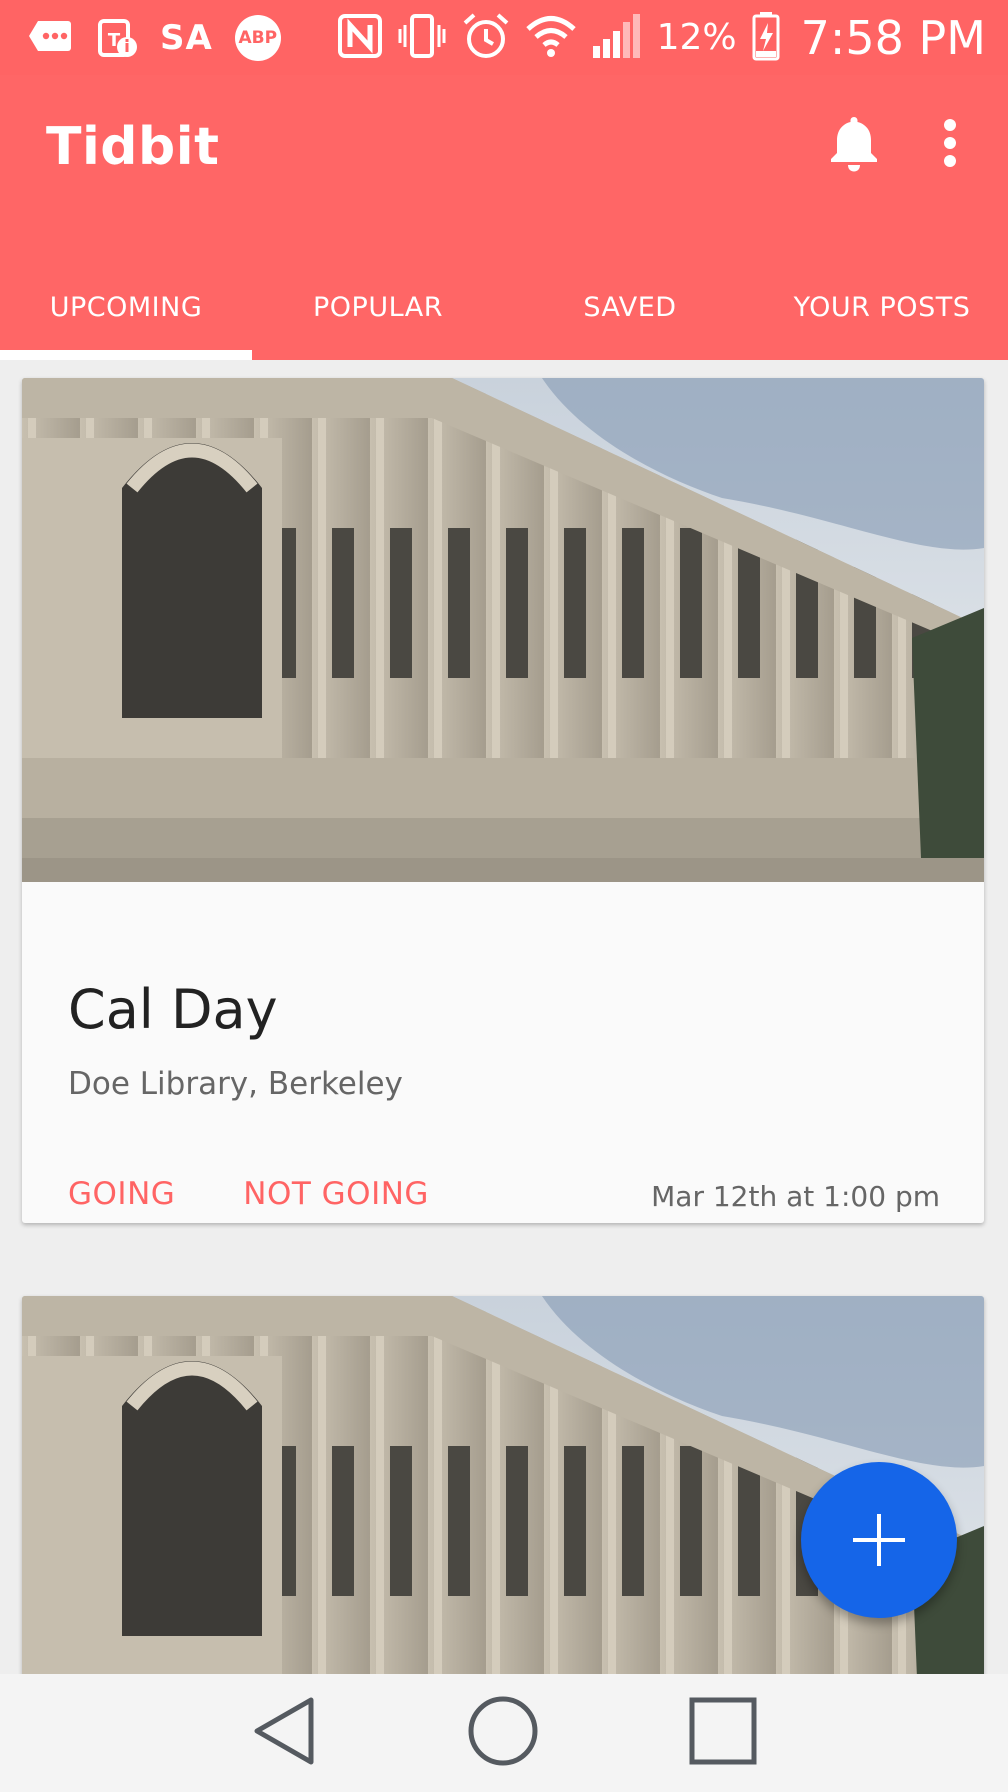 Image resolution: width=1008 pixels, height=1792 pixels. What do you see at coordinates (422, 38) in the screenshot?
I see `vibrate-icon` at bounding box center [422, 38].